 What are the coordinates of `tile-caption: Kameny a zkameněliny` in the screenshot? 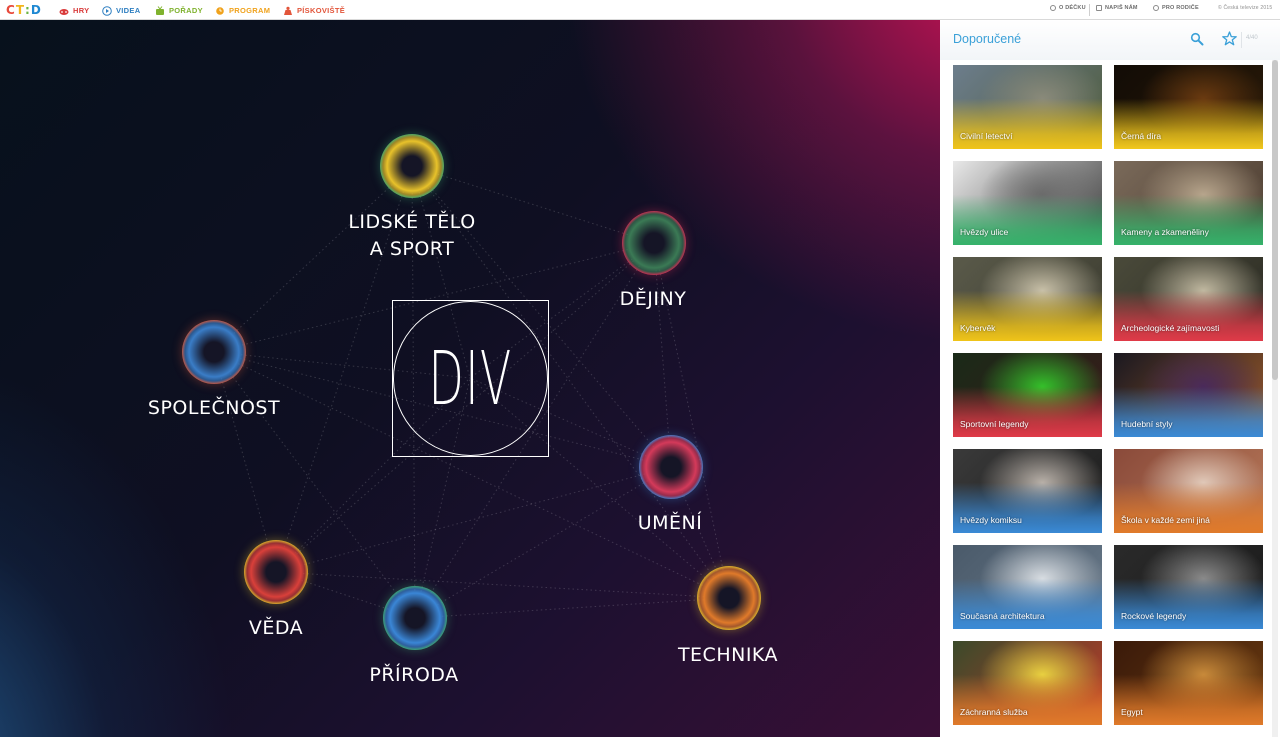 It's located at (1165, 232).